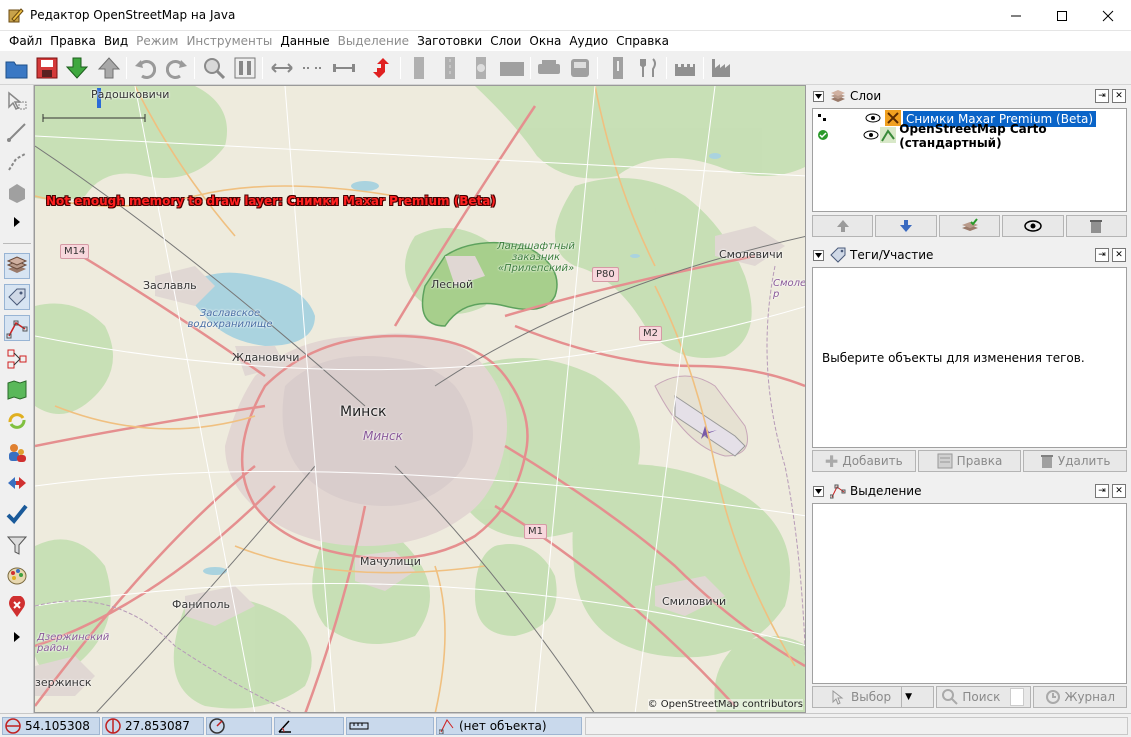 The image size is (1131, 737). Describe the element at coordinates (969, 226) in the screenshot. I see `activate-layer-button` at that location.